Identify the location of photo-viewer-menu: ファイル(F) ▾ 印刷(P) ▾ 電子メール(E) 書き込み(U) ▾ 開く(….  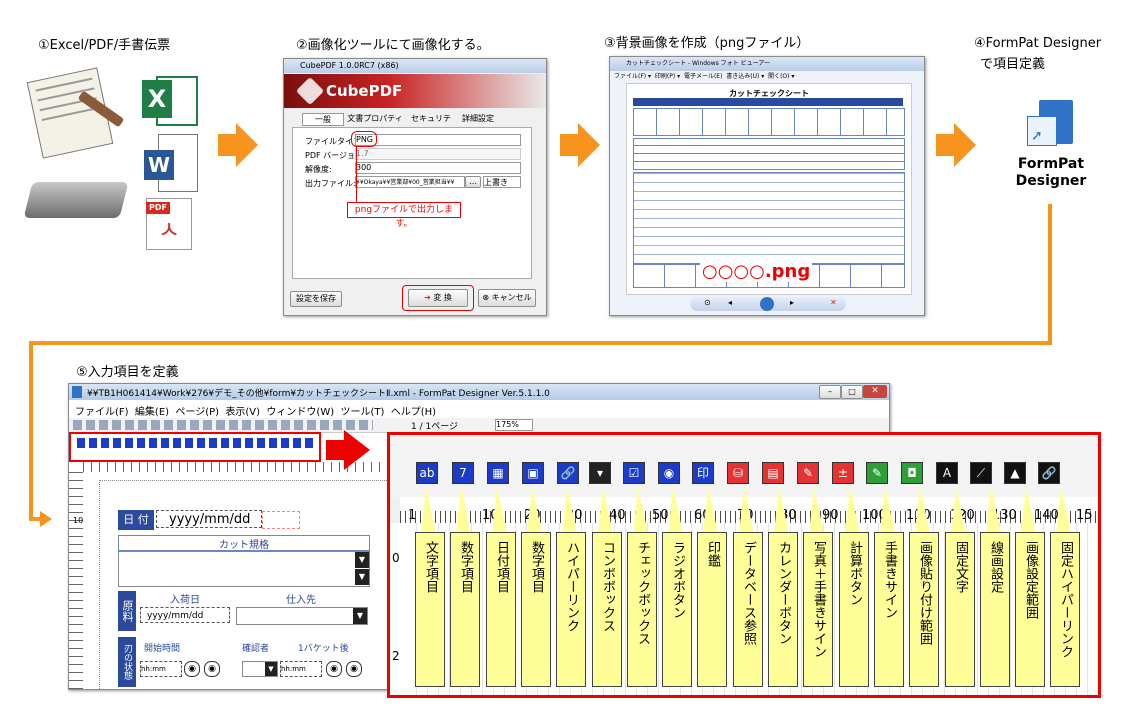
(704, 76).